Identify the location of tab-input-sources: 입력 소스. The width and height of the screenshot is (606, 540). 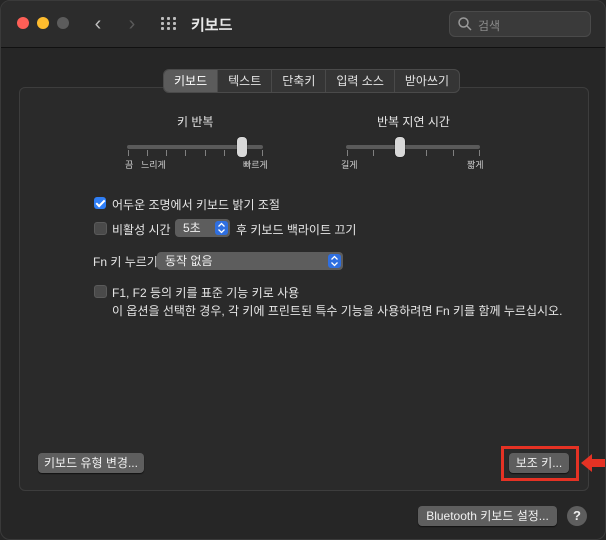
(360, 81).